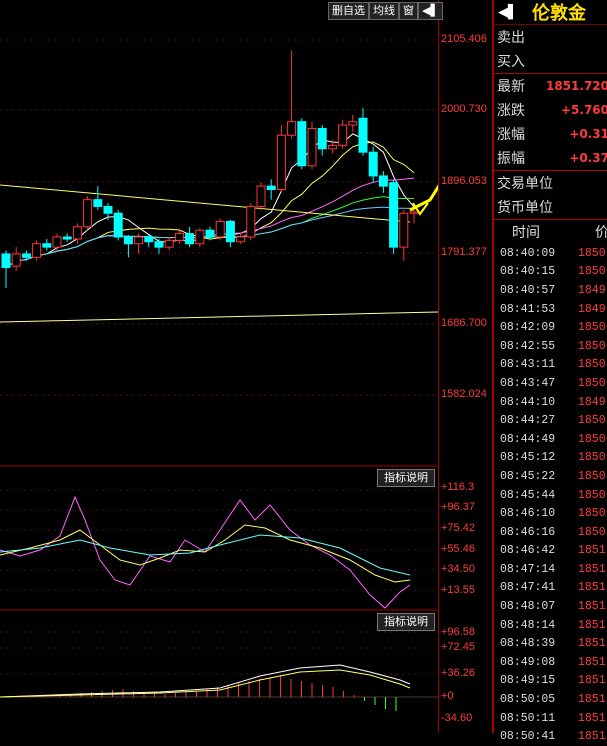 This screenshot has height=746, width=607. Describe the element at coordinates (528, 569) in the screenshot. I see `tick-time: 08:47:14` at that location.